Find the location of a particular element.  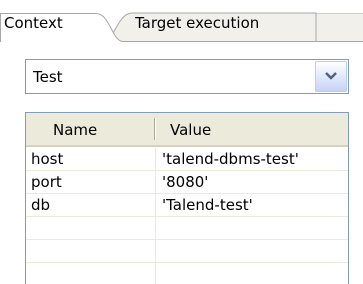

tab-target-execution-label: Target execution is located at coordinates (197, 23).